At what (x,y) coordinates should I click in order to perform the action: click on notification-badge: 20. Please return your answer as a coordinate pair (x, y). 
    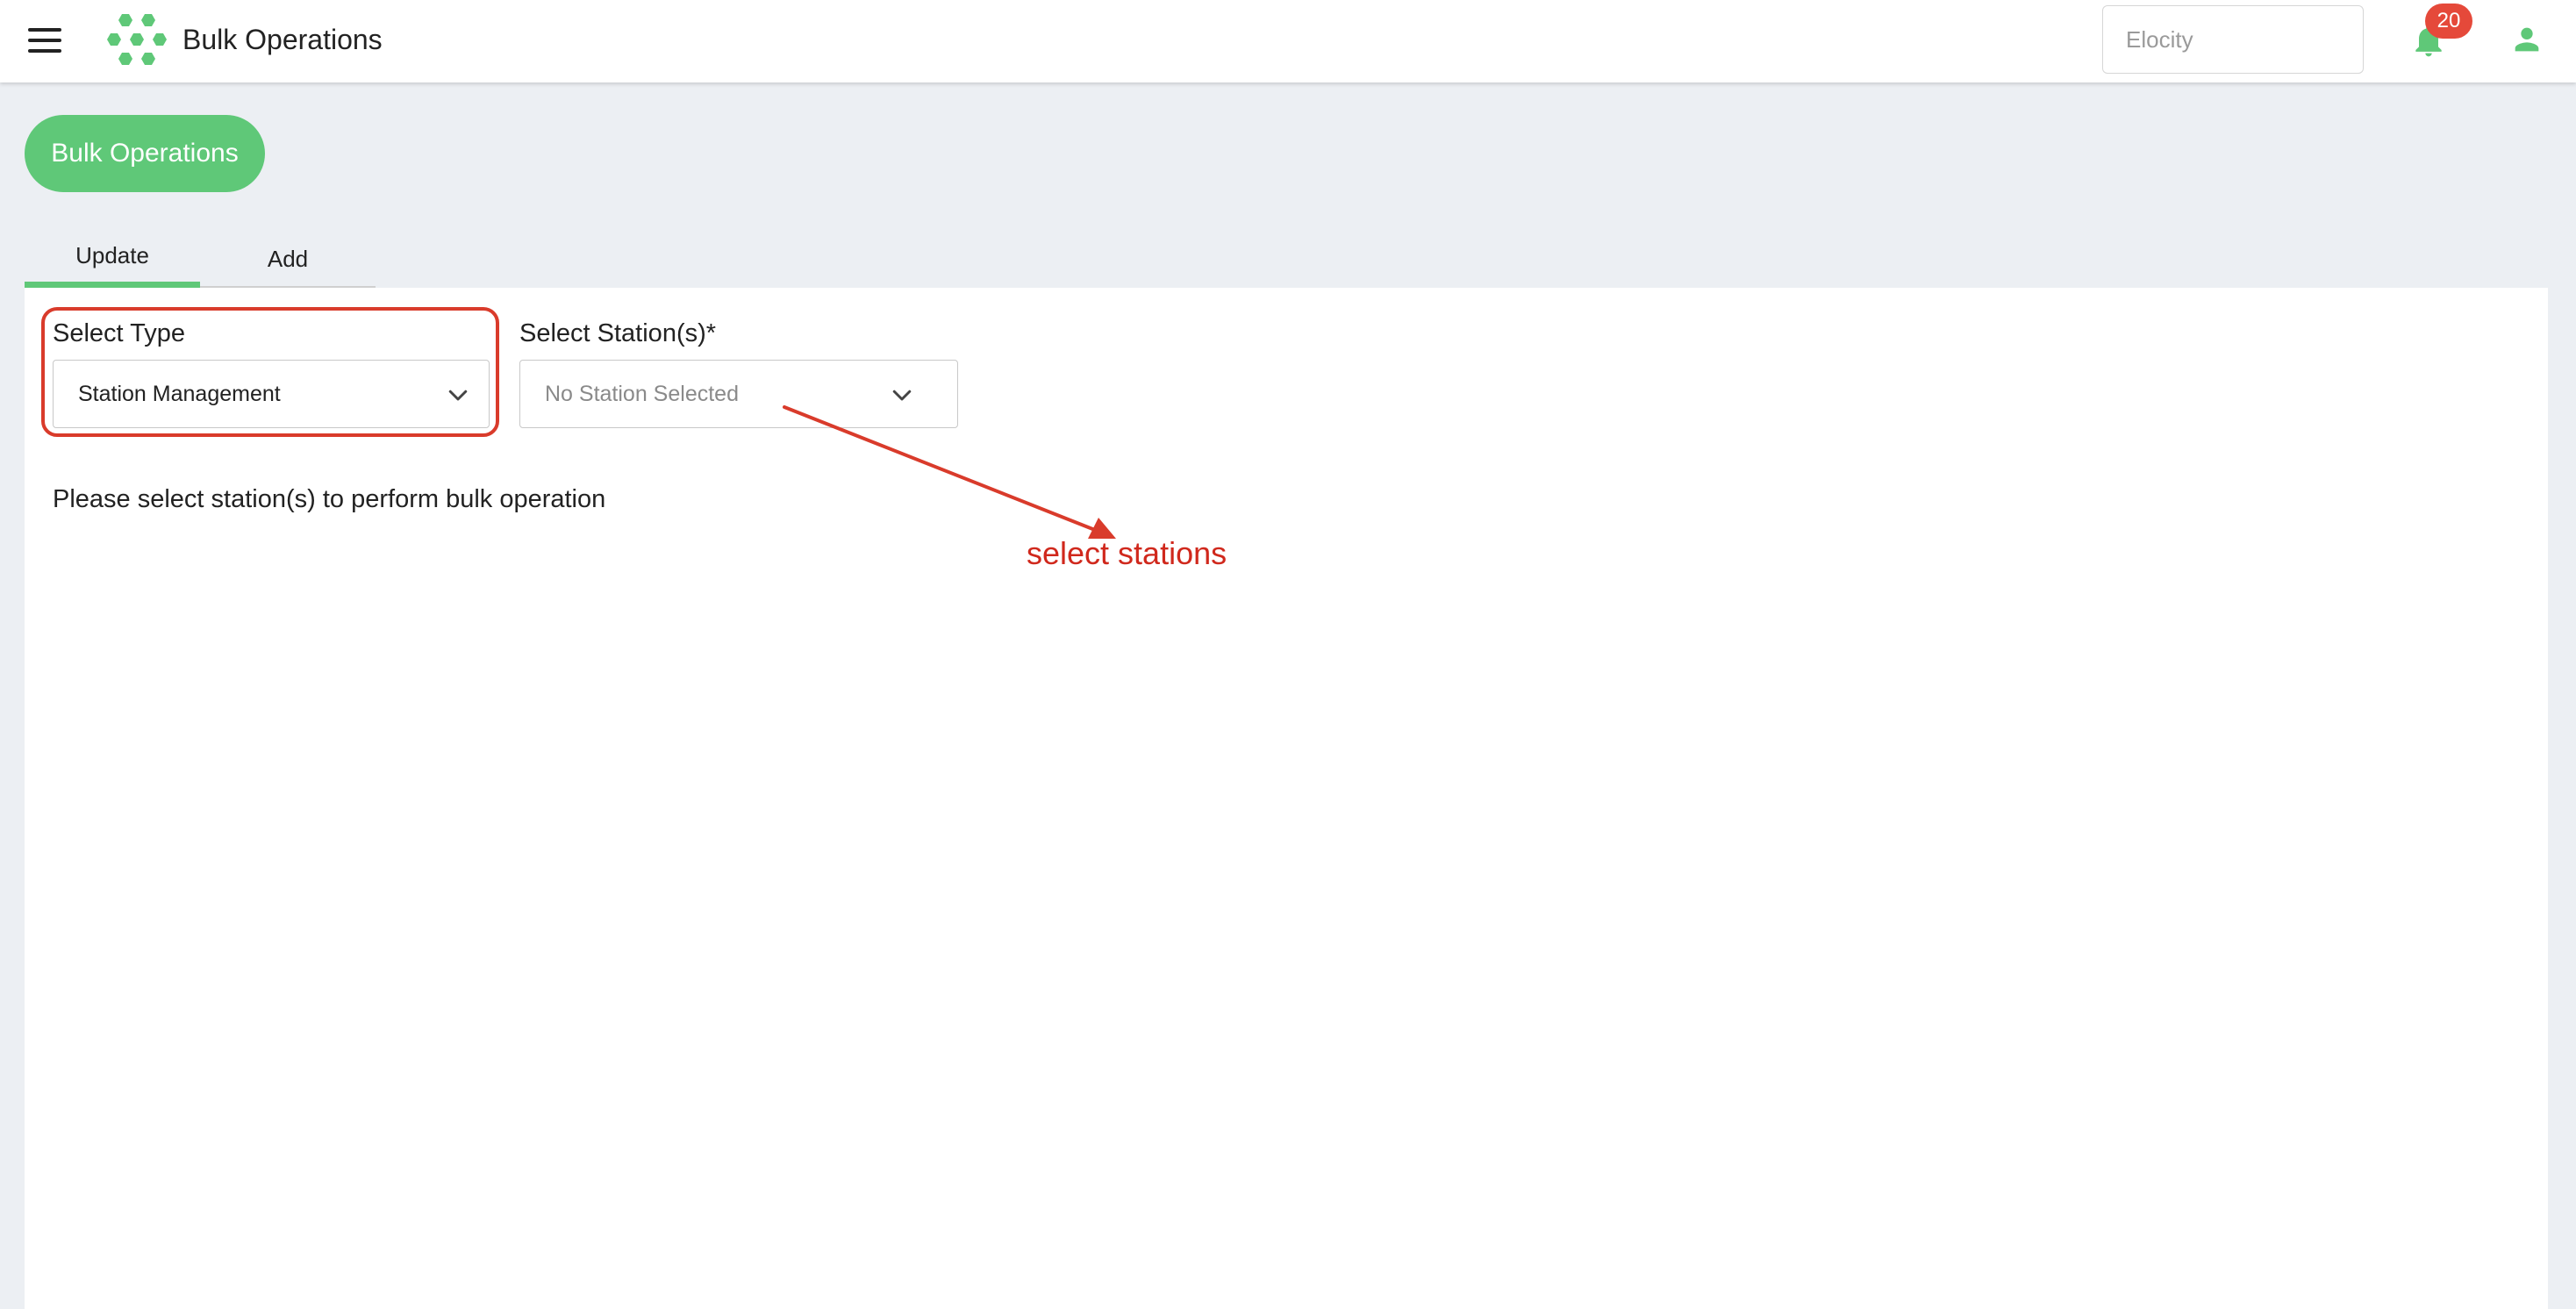
    Looking at the image, I should click on (2448, 21).